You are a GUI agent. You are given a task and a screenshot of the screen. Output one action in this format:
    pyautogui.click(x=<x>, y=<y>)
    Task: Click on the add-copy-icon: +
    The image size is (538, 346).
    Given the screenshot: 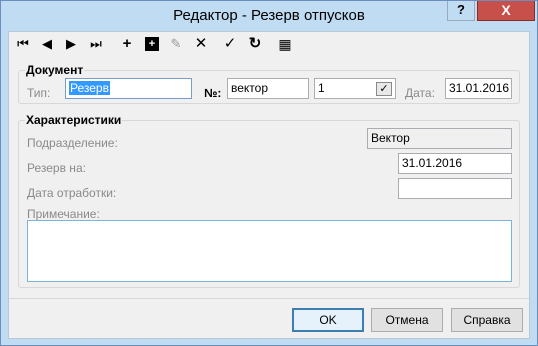 What is the action you would take?
    pyautogui.click(x=152, y=44)
    